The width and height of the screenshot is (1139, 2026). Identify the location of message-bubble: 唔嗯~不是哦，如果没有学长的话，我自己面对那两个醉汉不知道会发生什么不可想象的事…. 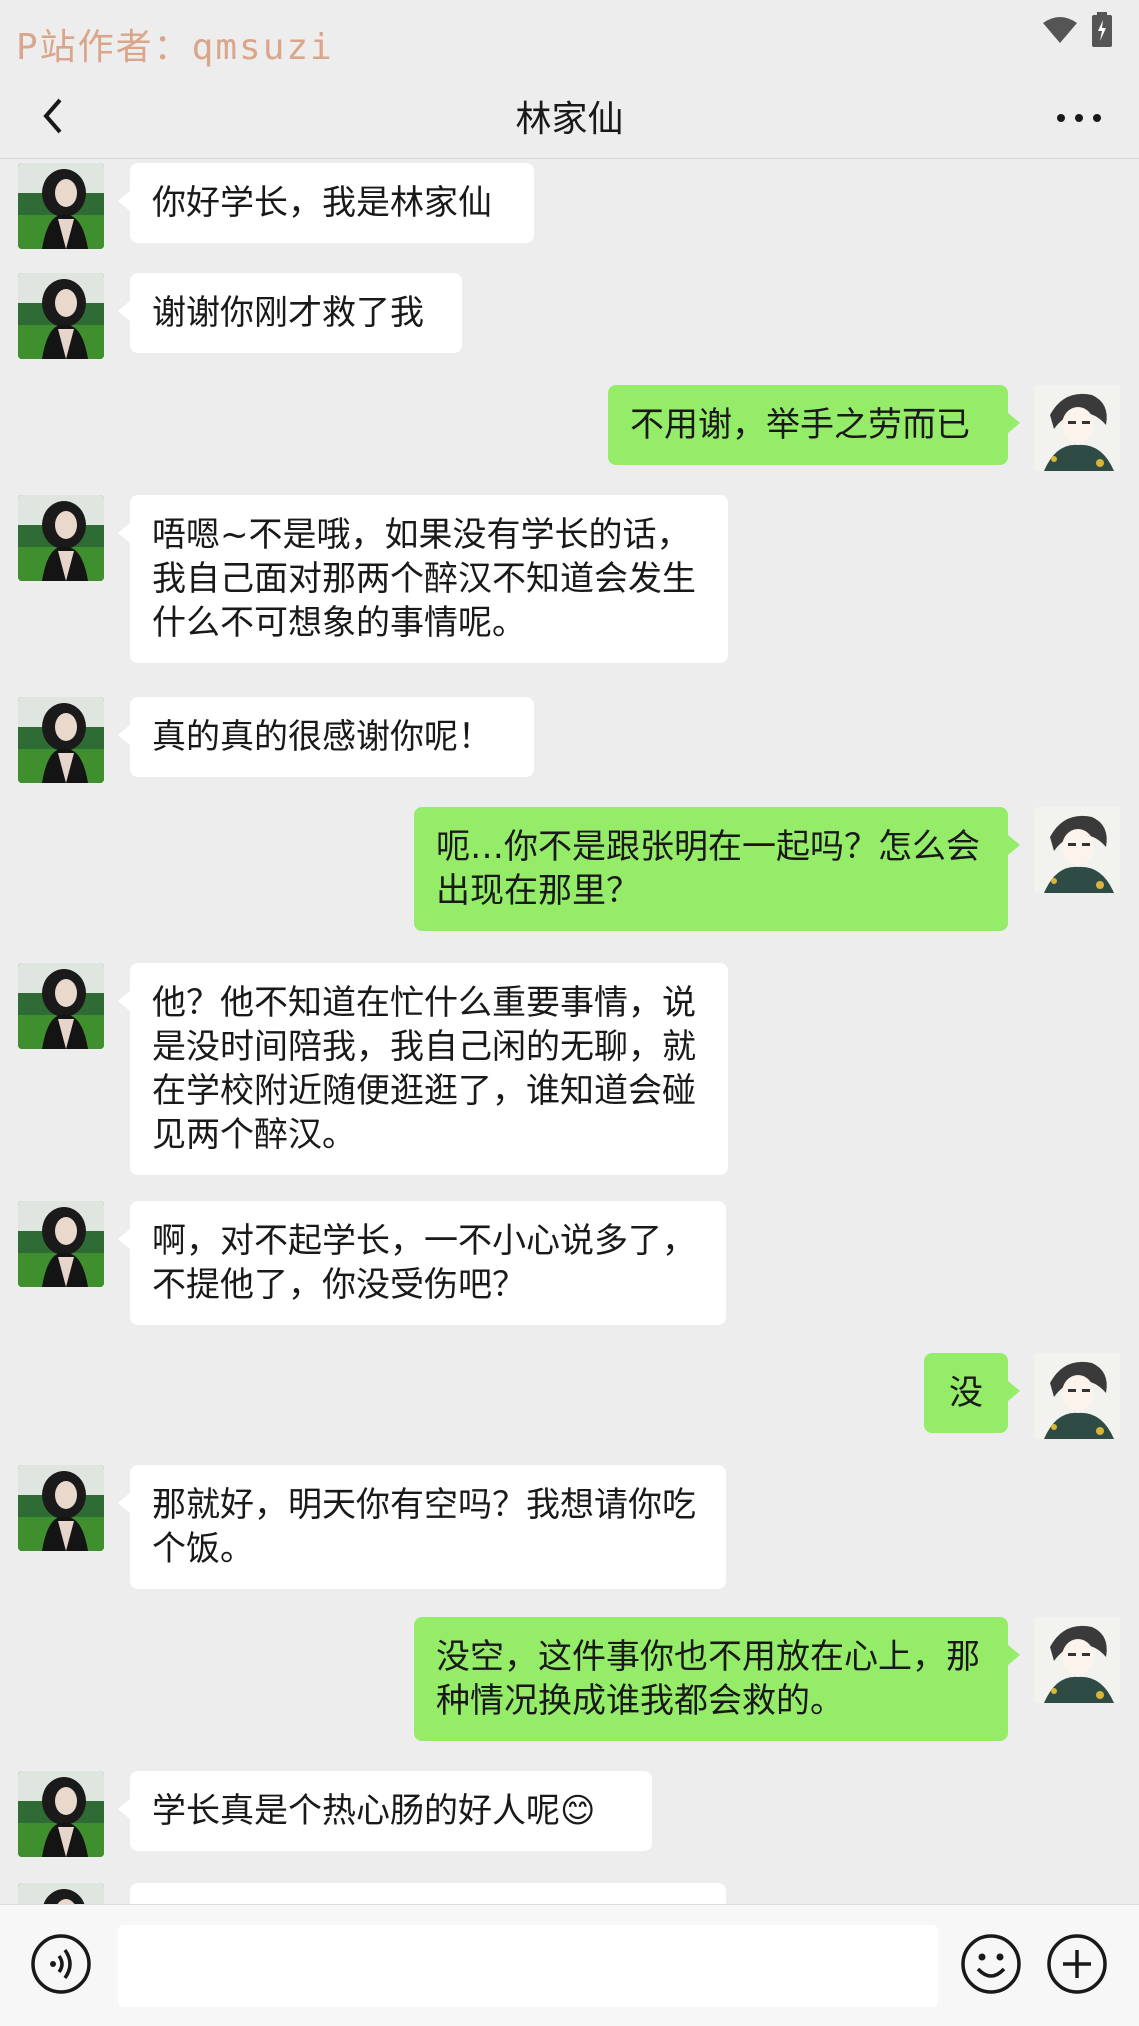
(423, 579).